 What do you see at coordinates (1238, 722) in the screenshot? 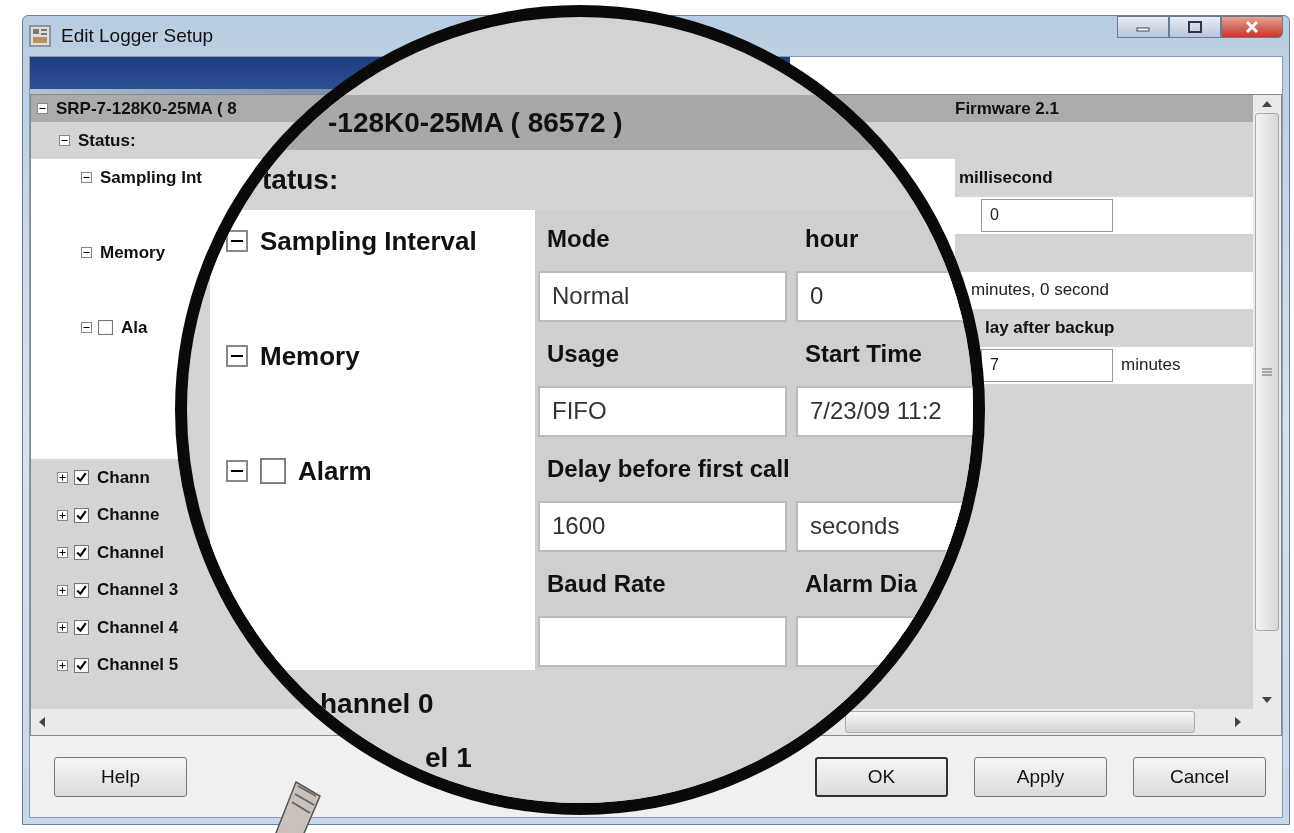
I see `right-arrow-icon` at bounding box center [1238, 722].